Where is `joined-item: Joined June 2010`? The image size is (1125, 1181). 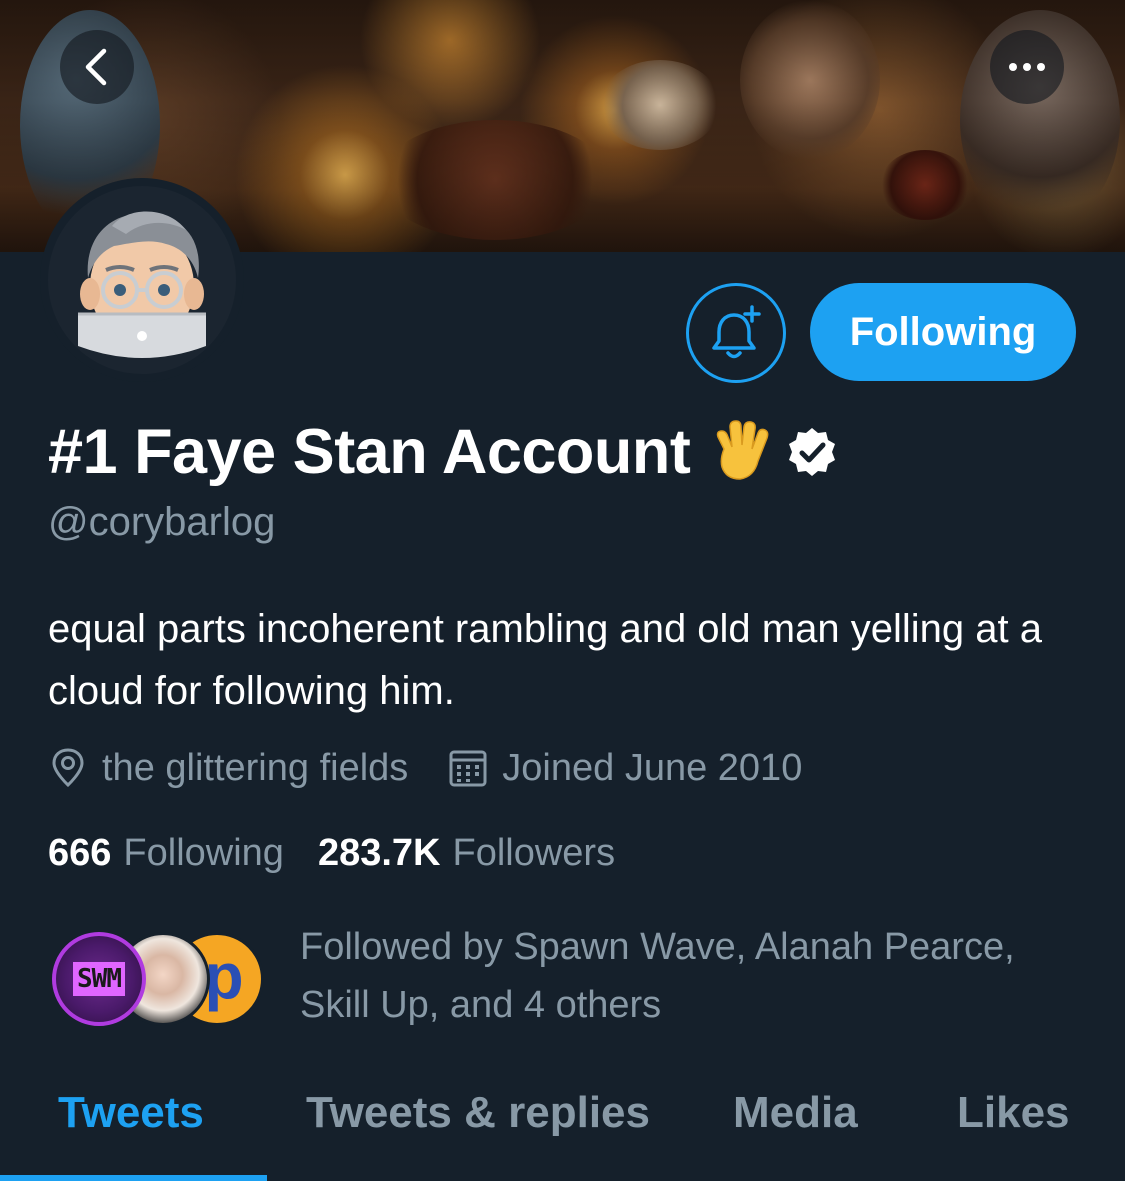 joined-item: Joined June 2010 is located at coordinates (625, 768).